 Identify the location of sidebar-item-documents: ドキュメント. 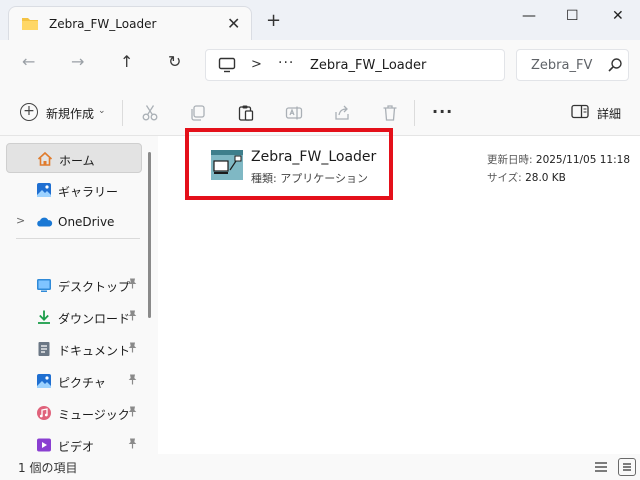
(74, 349).